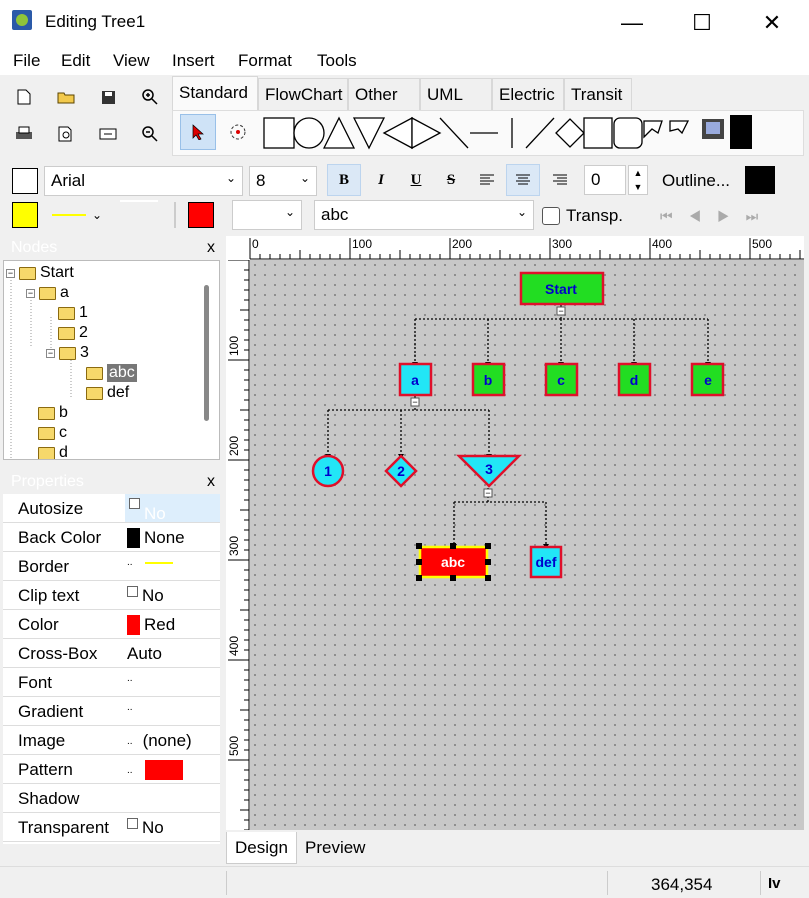  I want to click on menu-format: Format, so click(265, 61).